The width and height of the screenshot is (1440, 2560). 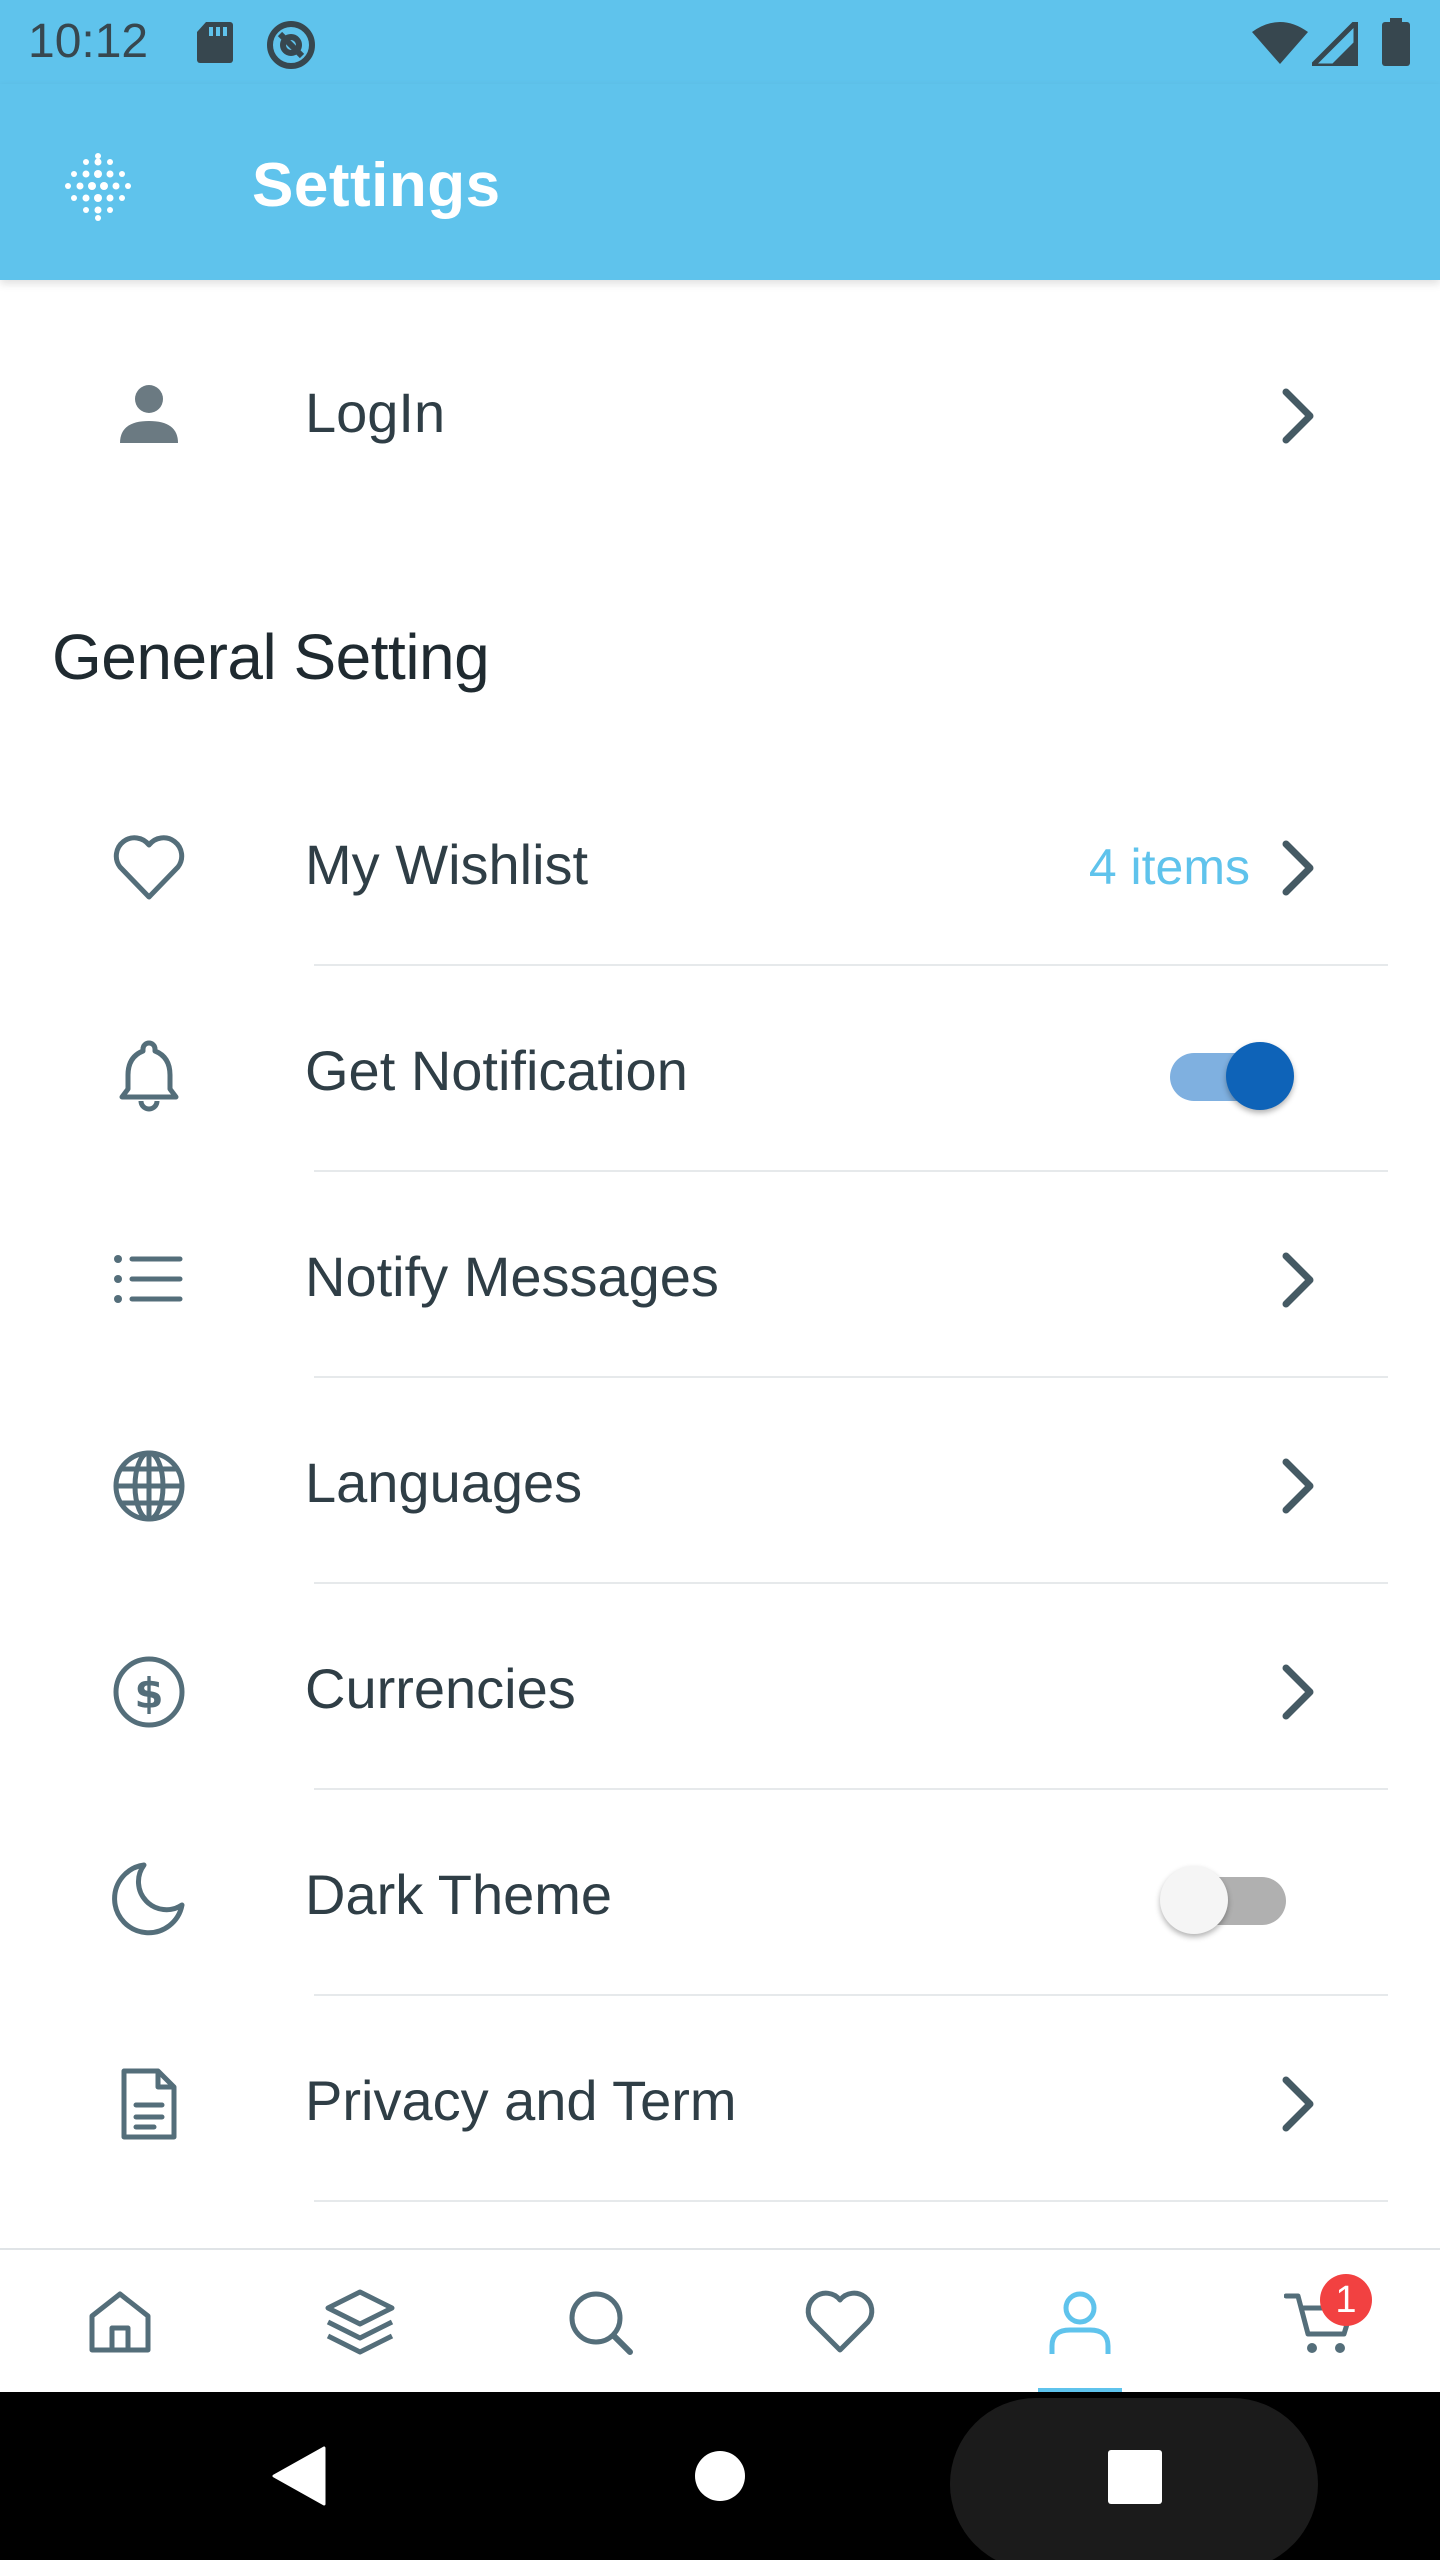 I want to click on nav-categories, so click(x=360, y=2322).